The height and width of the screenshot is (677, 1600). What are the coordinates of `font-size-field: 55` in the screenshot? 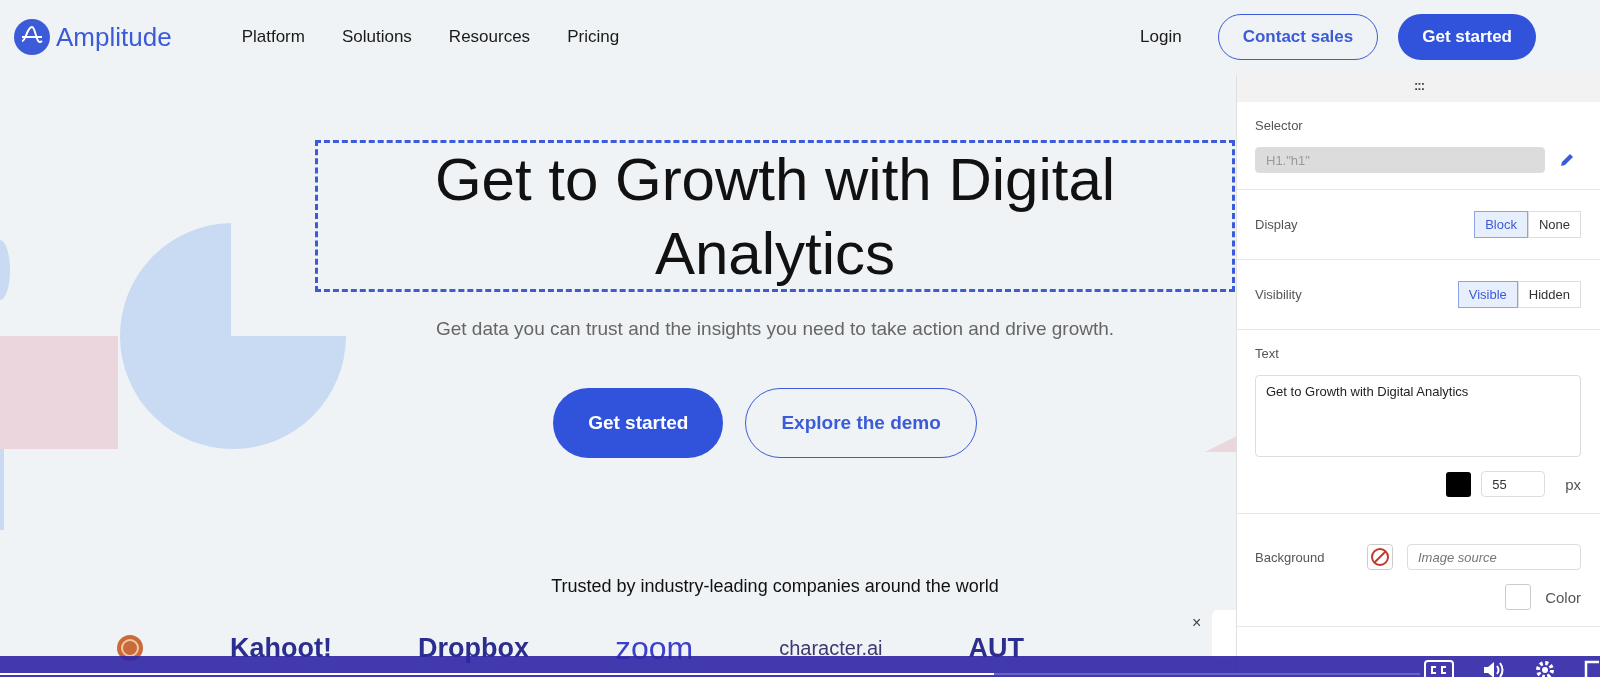 It's located at (1513, 484).